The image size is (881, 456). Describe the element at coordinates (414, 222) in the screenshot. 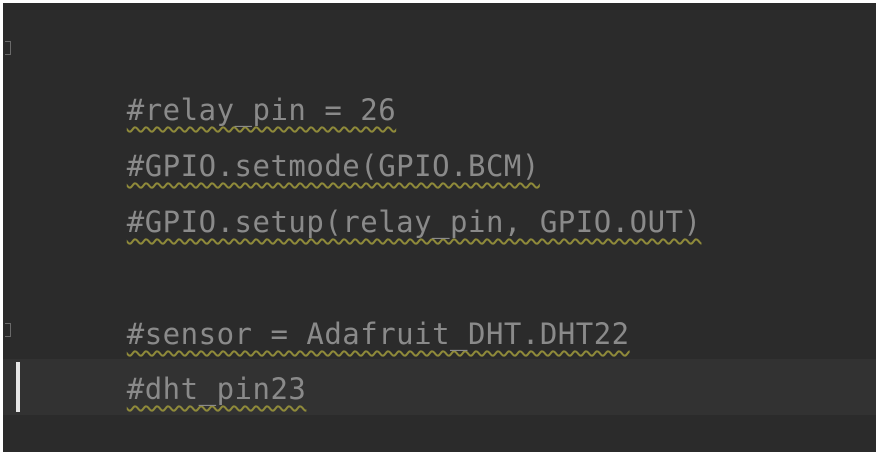

I see `code-line-text: #GPIO.setup(relay_pin, GPIO.OUT)` at that location.